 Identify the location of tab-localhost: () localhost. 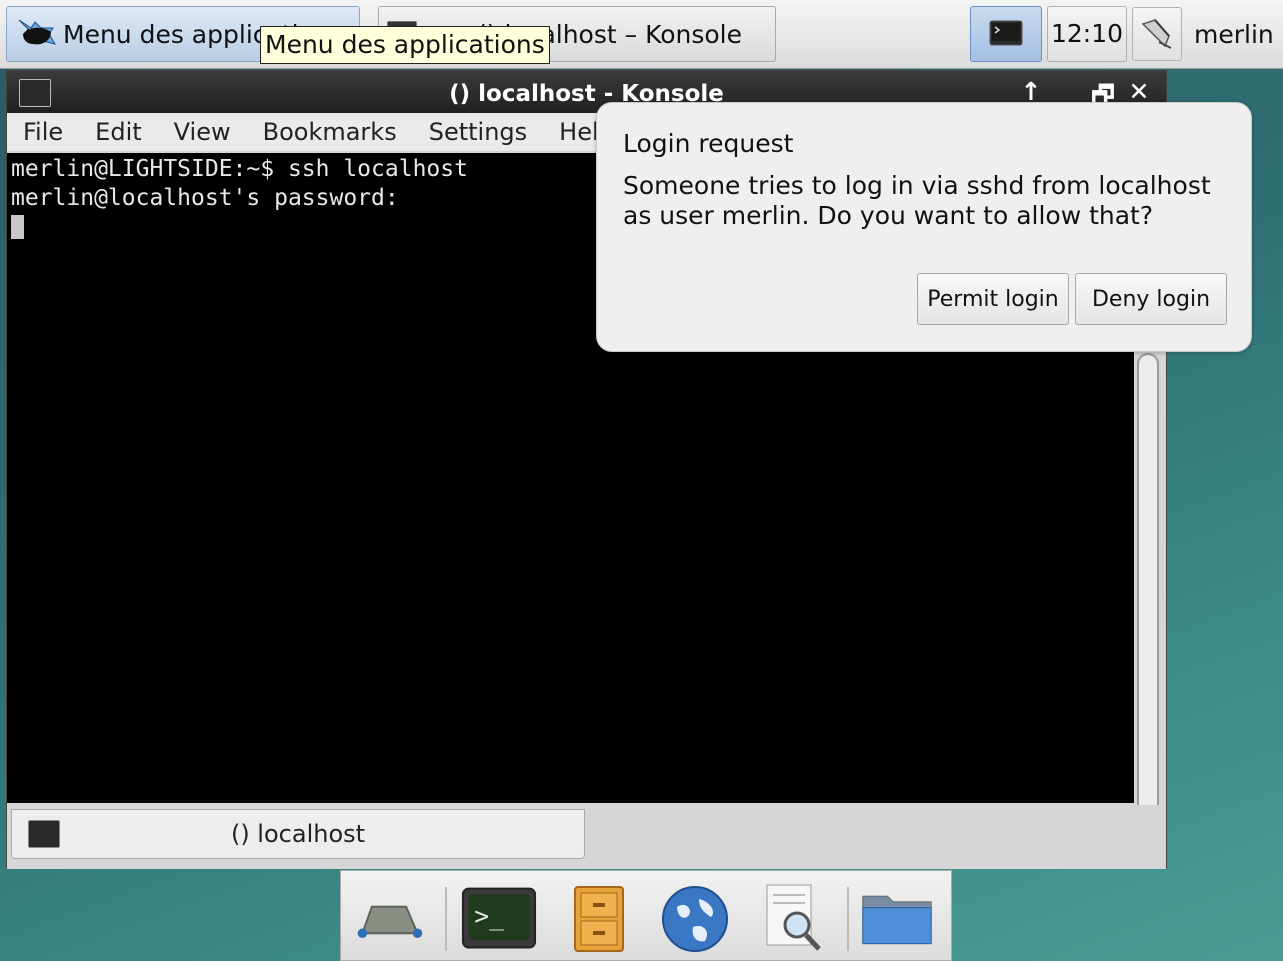
(298, 834).